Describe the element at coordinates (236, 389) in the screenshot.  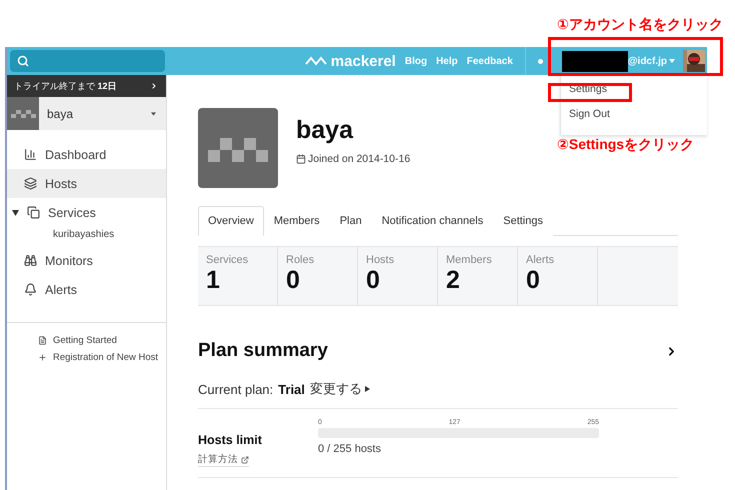
I see `current-plan-label: Current plan:` at that location.